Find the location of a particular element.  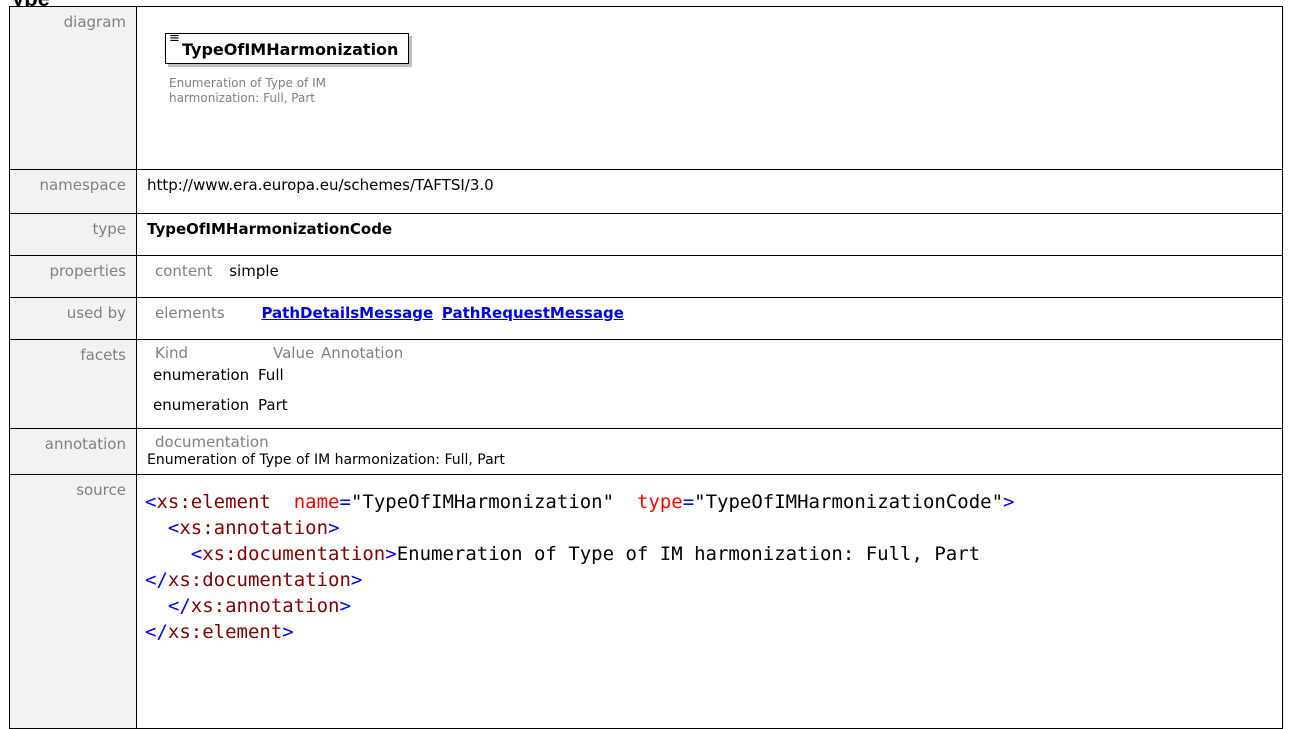

diagram-label: diagram is located at coordinates (73, 88).